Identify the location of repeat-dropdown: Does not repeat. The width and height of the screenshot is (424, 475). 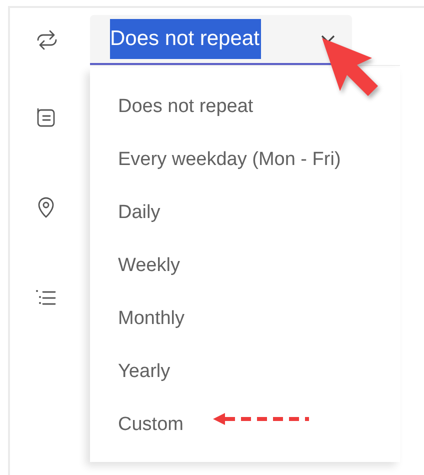
(221, 40).